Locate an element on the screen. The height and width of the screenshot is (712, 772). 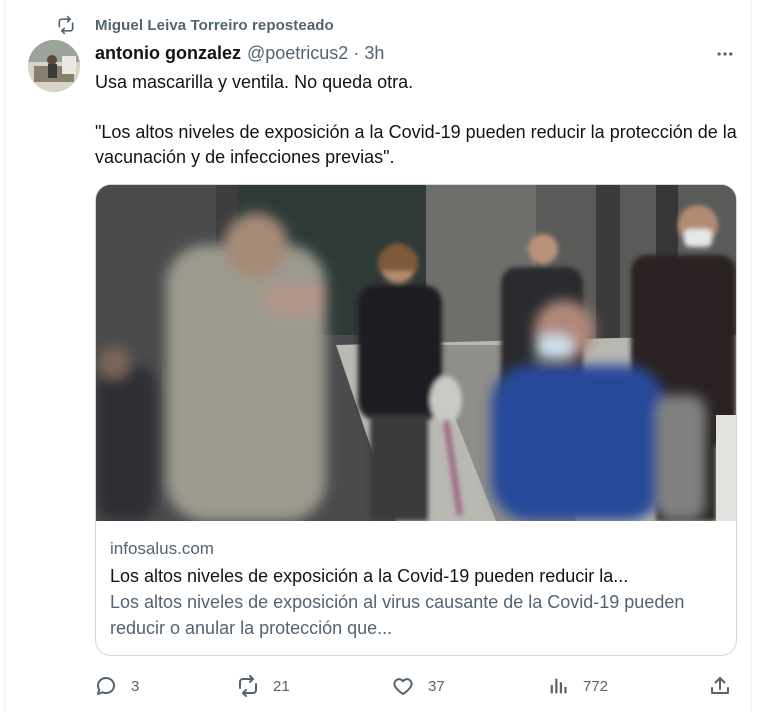
tweet-line-1: Usa mascarilla y ventila. No queda otra. is located at coordinates (254, 82).